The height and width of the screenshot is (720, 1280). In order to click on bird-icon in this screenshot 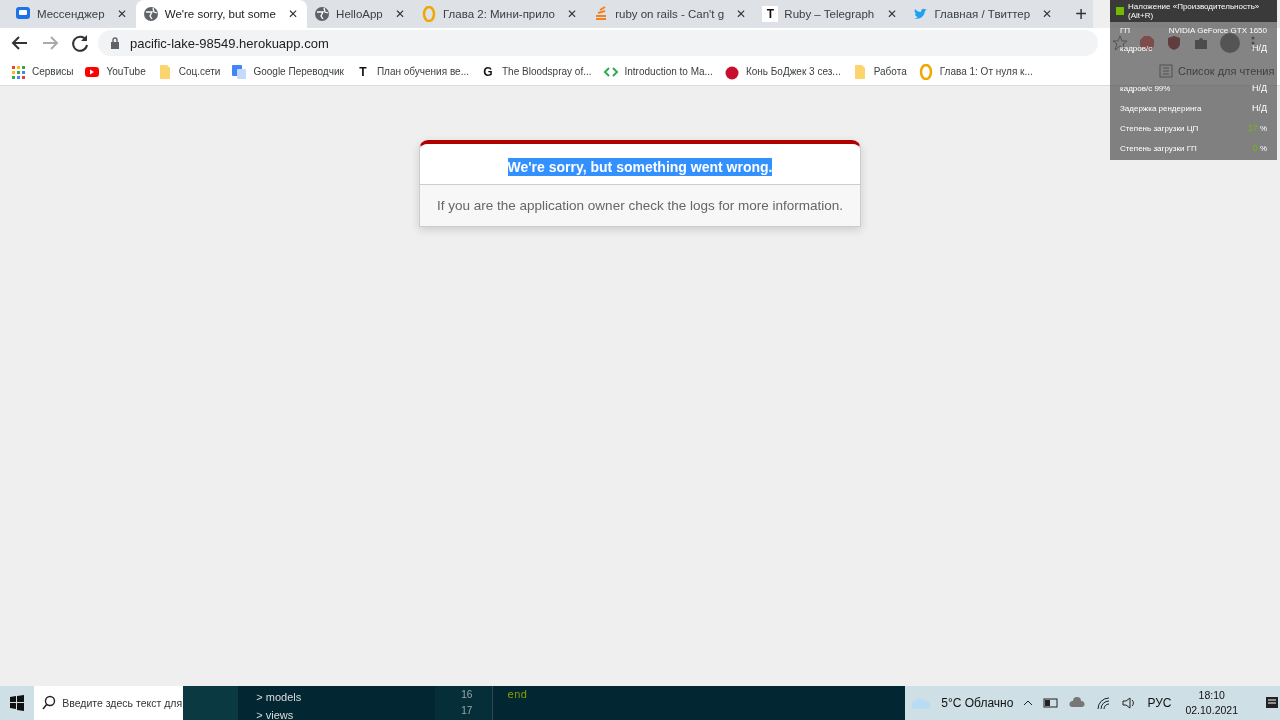, I will do `click(920, 14)`.